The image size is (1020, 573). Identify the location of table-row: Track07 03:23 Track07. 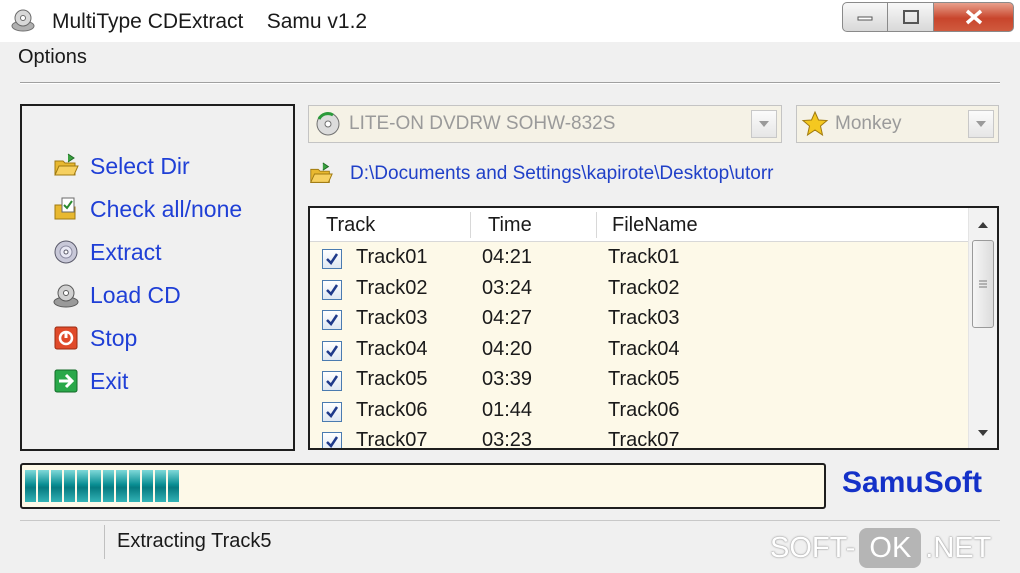
(640, 438).